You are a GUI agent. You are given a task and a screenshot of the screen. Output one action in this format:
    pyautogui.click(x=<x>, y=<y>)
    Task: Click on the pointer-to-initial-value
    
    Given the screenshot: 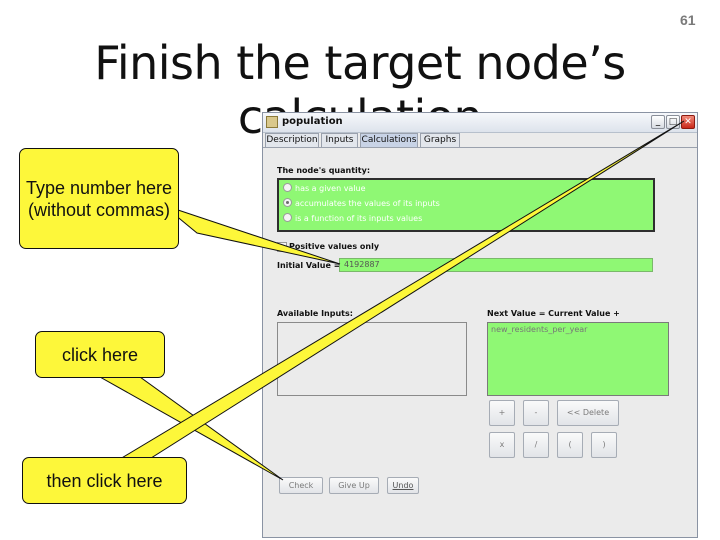 What is the action you would take?
    pyautogui.click(x=251, y=234)
    